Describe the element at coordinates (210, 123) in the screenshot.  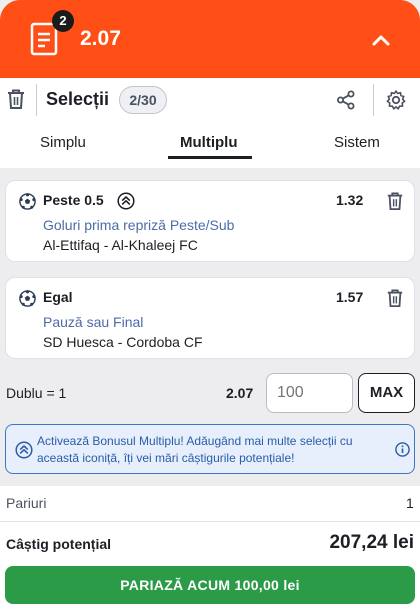
I see `selections-panel: Selecții 2/30 Simplu Multiplu Sistem` at that location.